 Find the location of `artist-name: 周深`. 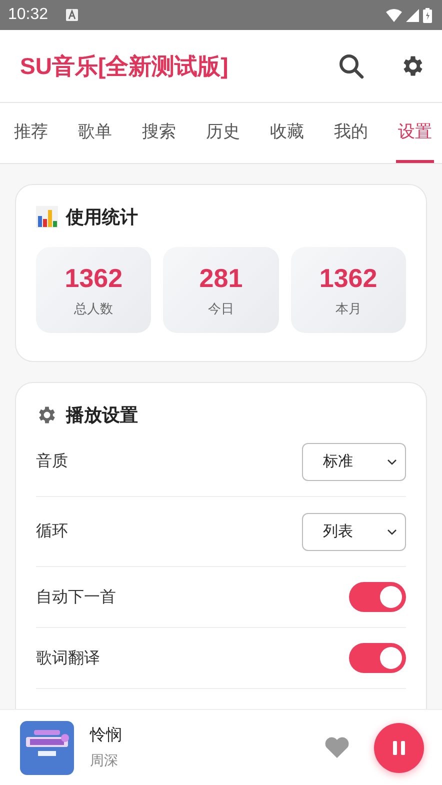

artist-name: 周深 is located at coordinates (104, 761).